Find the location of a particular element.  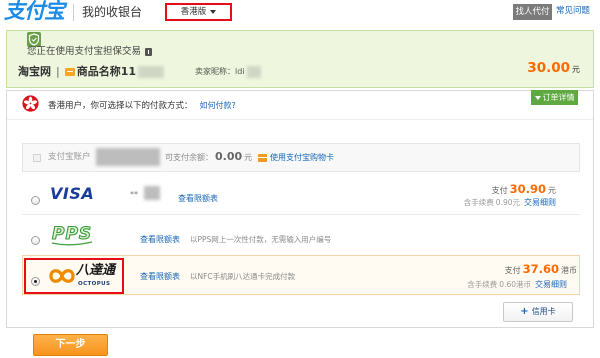

faq-link: 常见问题 is located at coordinates (573, 11).